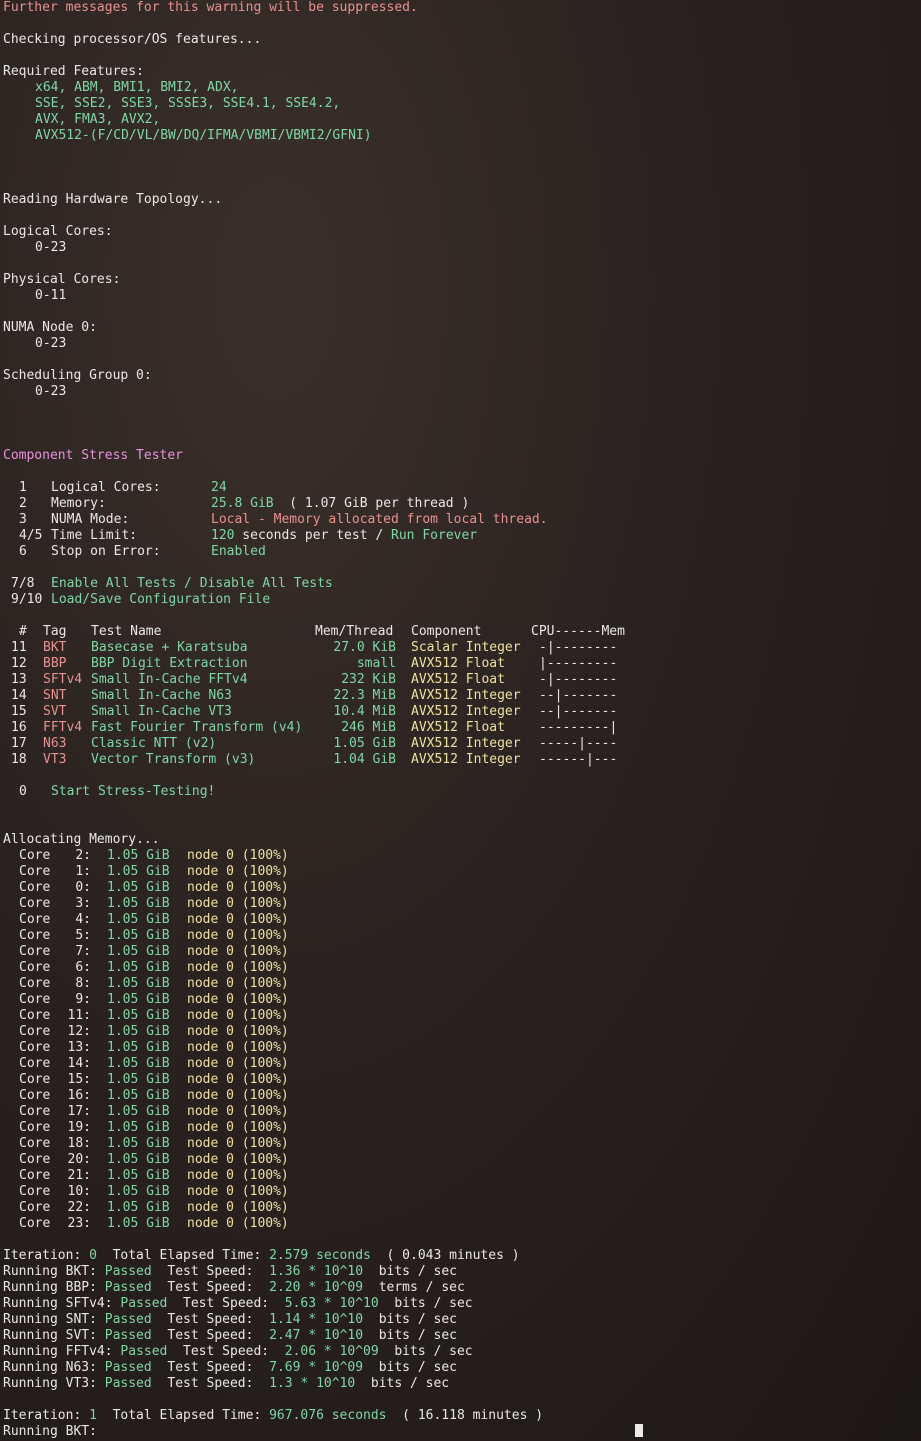 Image resolution: width=921 pixels, height=1441 pixels. What do you see at coordinates (54, 1287) in the screenshot?
I see `run-tag: Running BBP:` at bounding box center [54, 1287].